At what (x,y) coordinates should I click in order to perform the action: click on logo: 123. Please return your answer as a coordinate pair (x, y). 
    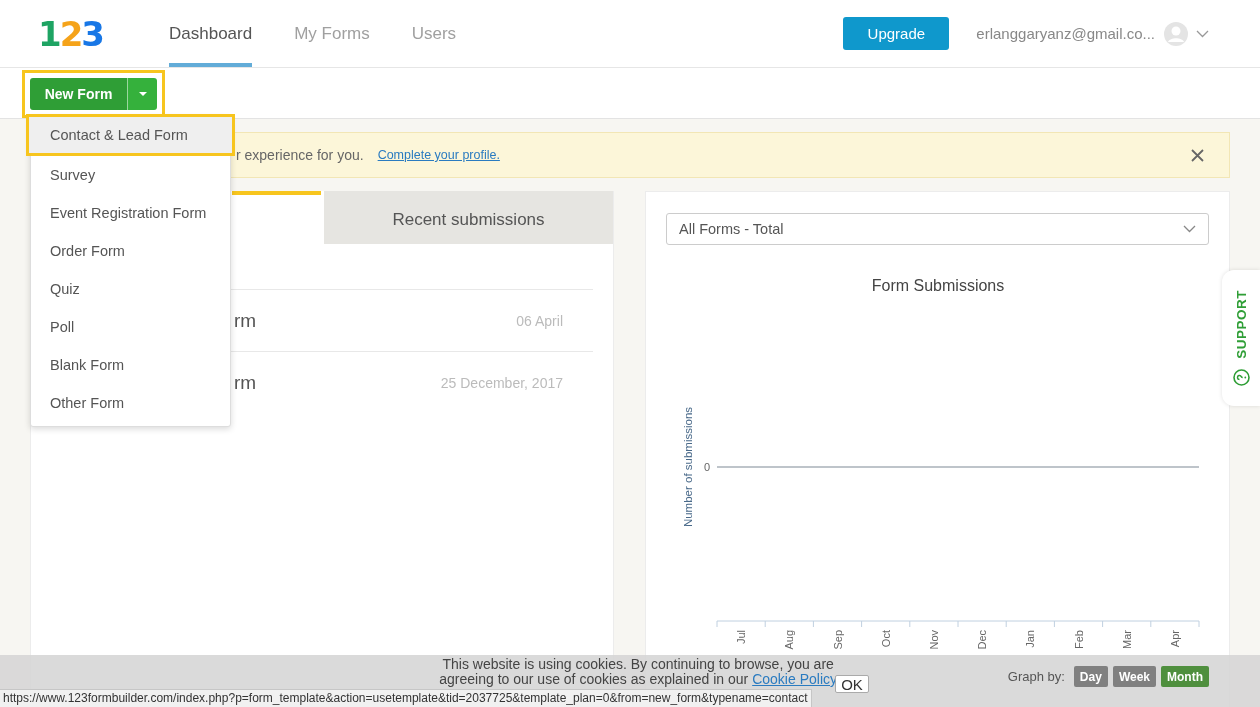
    Looking at the image, I should click on (71, 33).